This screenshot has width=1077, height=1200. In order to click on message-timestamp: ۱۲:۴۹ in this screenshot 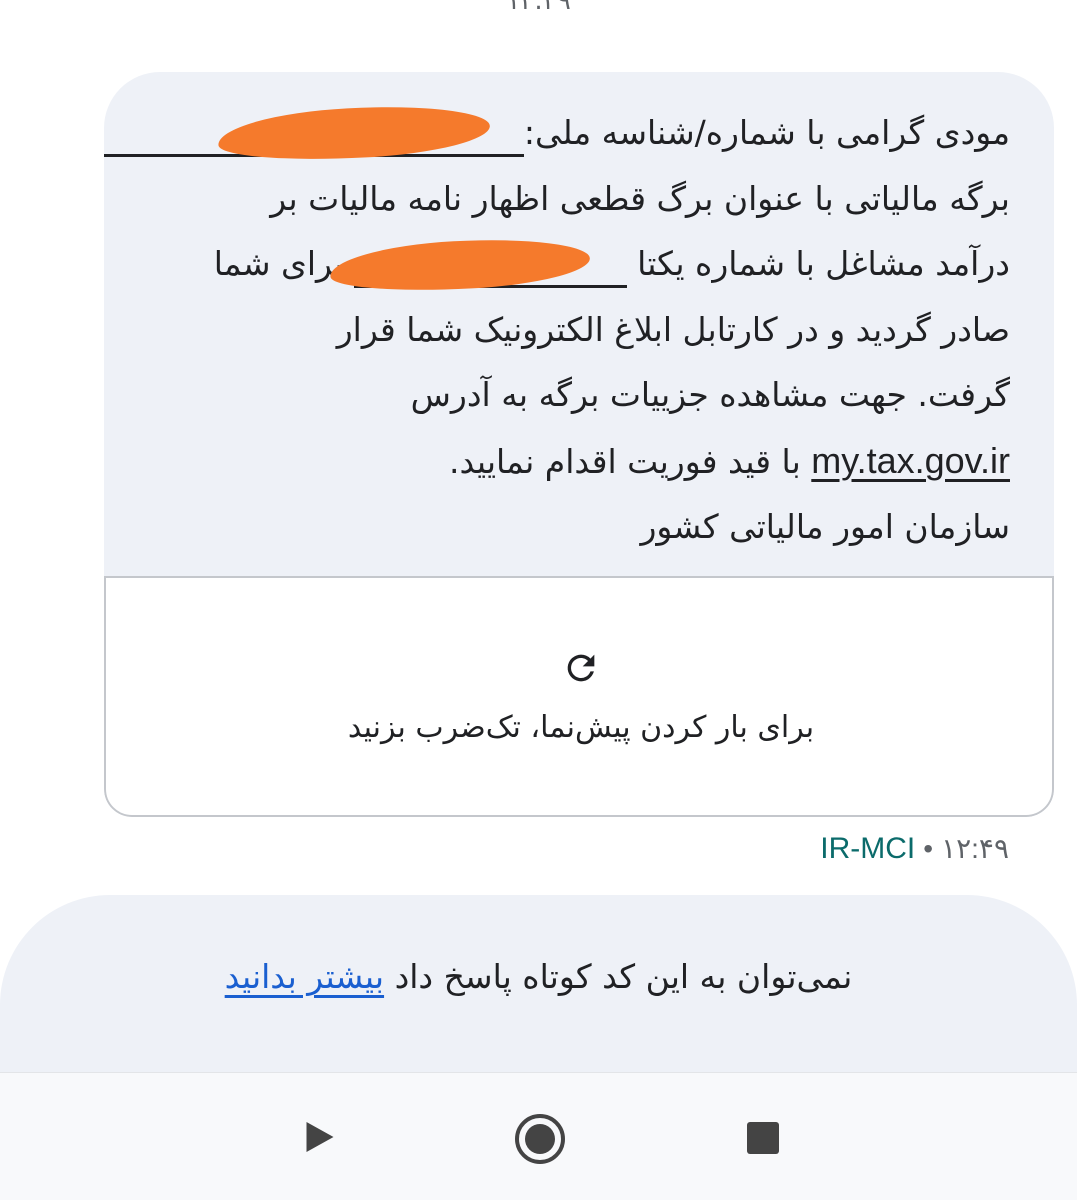, I will do `click(975, 848)`.